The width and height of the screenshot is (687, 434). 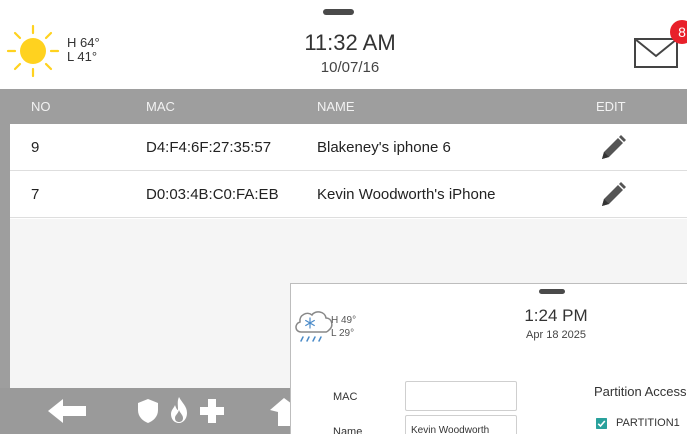 I want to click on name-field-label: Name, so click(x=348, y=430).